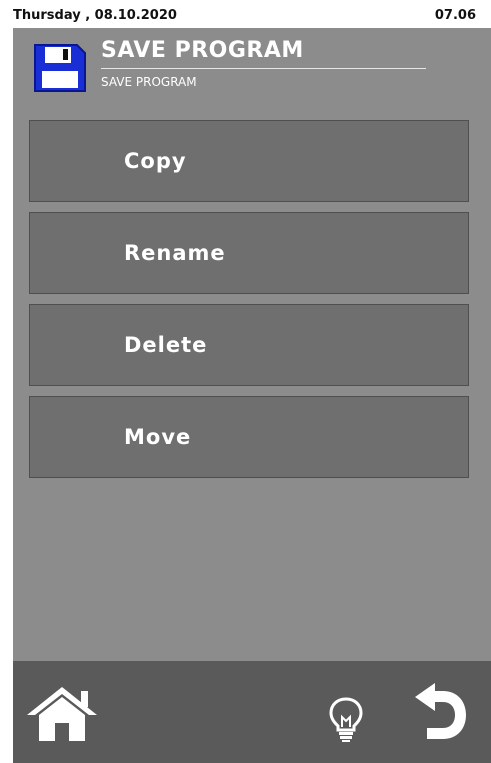 The image size is (491, 763). I want to click on rename-button-label: Rename, so click(175, 253).